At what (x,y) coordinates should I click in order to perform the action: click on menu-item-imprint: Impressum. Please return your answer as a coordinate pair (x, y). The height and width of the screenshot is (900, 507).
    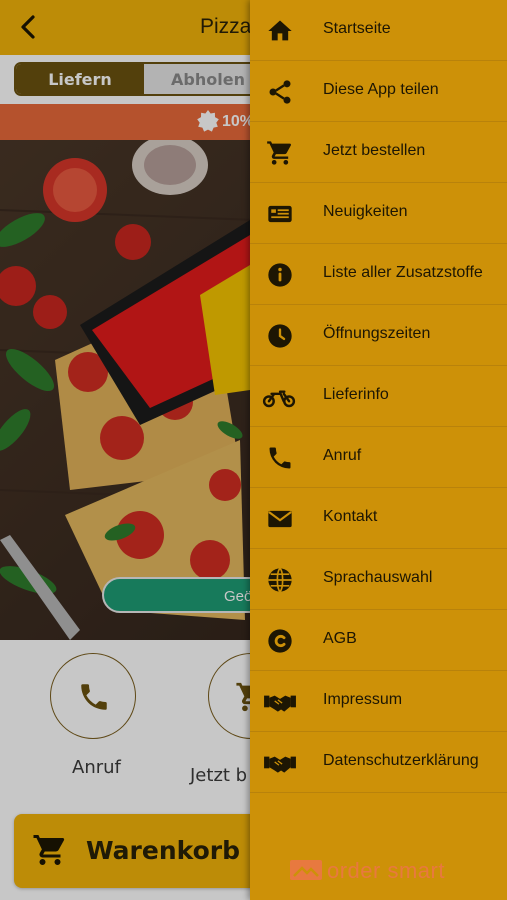
    Looking at the image, I should click on (378, 701).